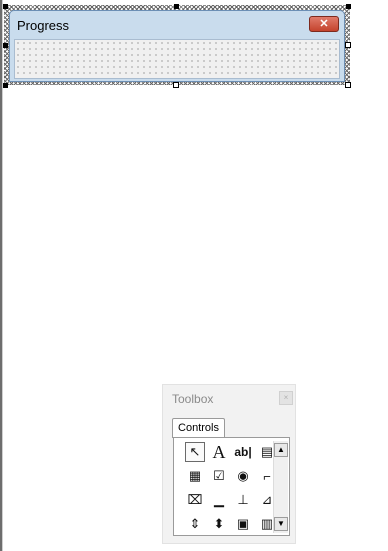 The height and width of the screenshot is (551, 388). What do you see at coordinates (43, 25) in the screenshot?
I see `userform-title: Progress` at bounding box center [43, 25].